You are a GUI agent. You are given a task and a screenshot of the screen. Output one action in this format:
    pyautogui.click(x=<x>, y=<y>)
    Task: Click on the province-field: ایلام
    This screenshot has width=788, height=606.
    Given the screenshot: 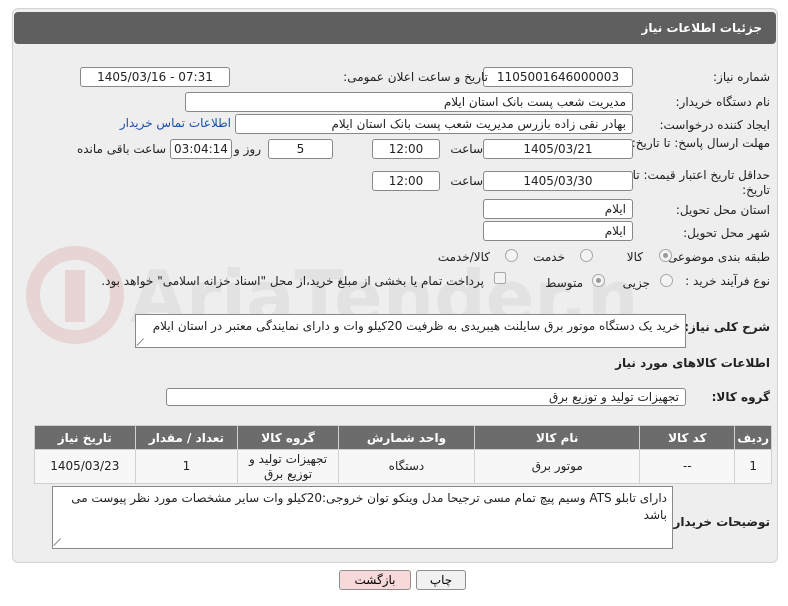 What is the action you would take?
    pyautogui.click(x=558, y=209)
    